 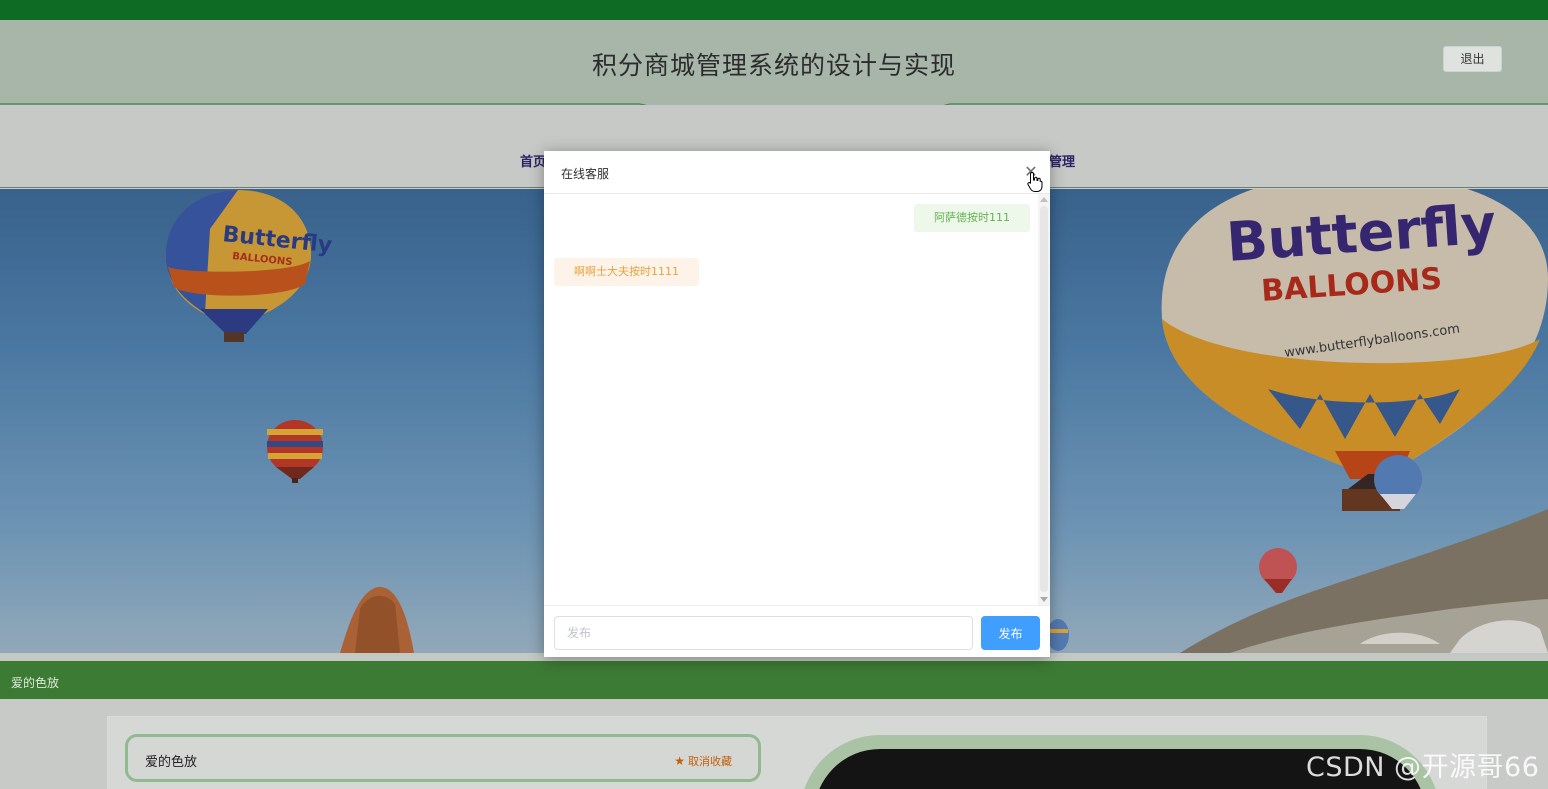 I want to click on favorite-card: 爱的色放 ★ 取消收藏, so click(x=443, y=758).